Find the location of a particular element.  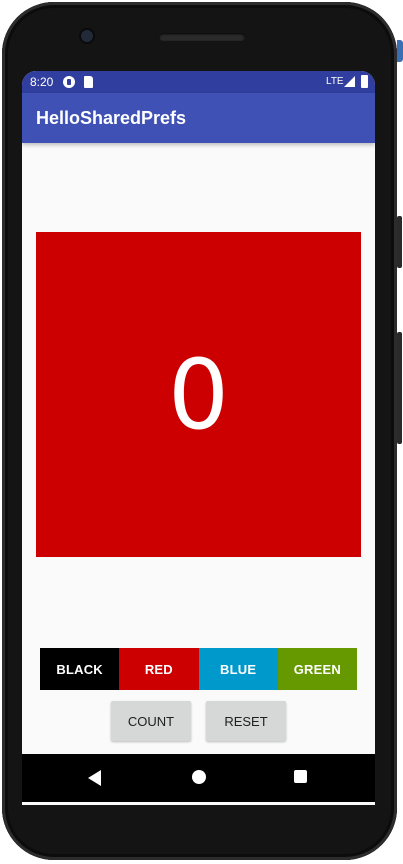

count-value: 0 is located at coordinates (198, 394).